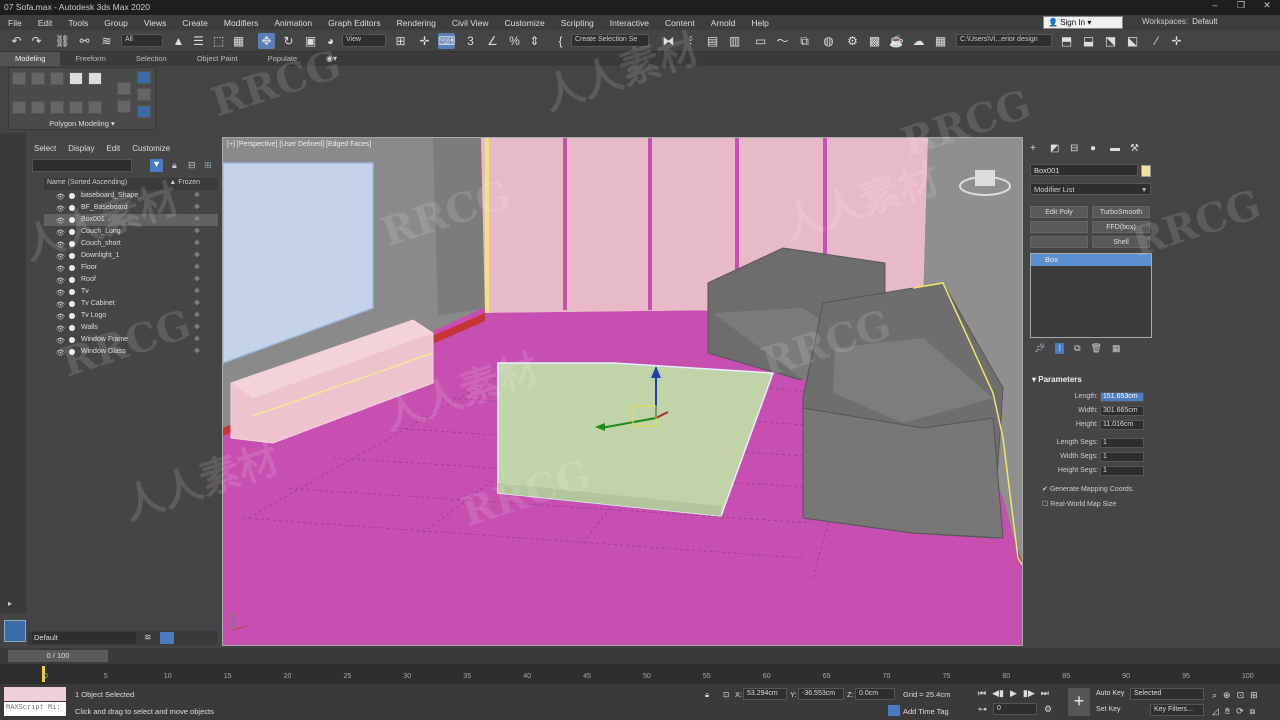 This screenshot has height=720, width=1280. Describe the element at coordinates (151, 148) in the screenshot. I see `scene-menu-customize: Customize` at that location.